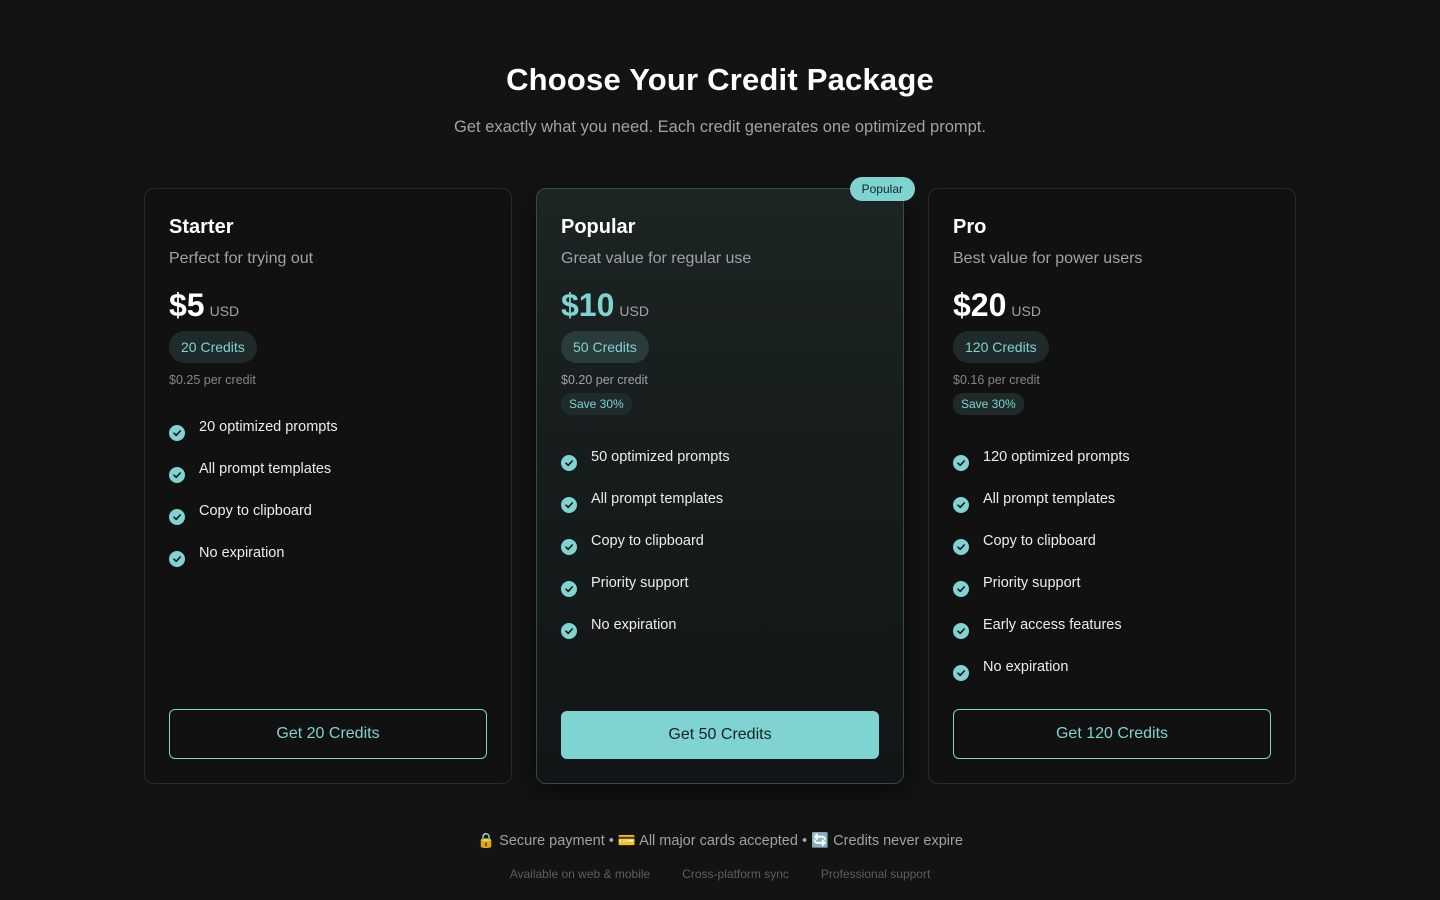  Describe the element at coordinates (720, 735) in the screenshot. I see `get-50-credits-button: Get 50 Credits` at that location.